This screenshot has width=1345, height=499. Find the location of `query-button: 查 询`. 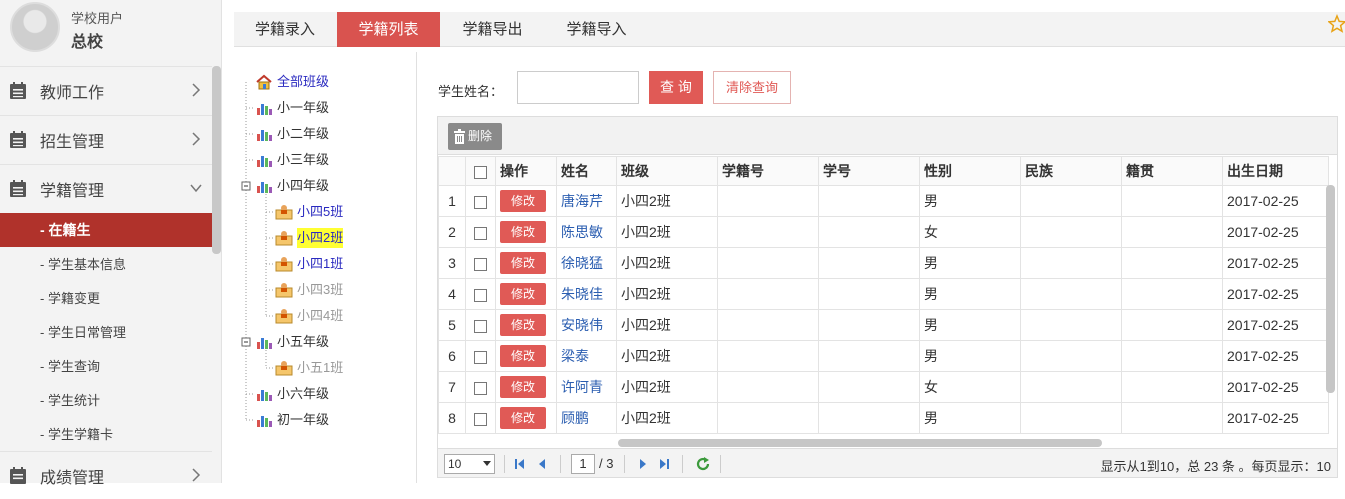

query-button: 查 询 is located at coordinates (676, 87).